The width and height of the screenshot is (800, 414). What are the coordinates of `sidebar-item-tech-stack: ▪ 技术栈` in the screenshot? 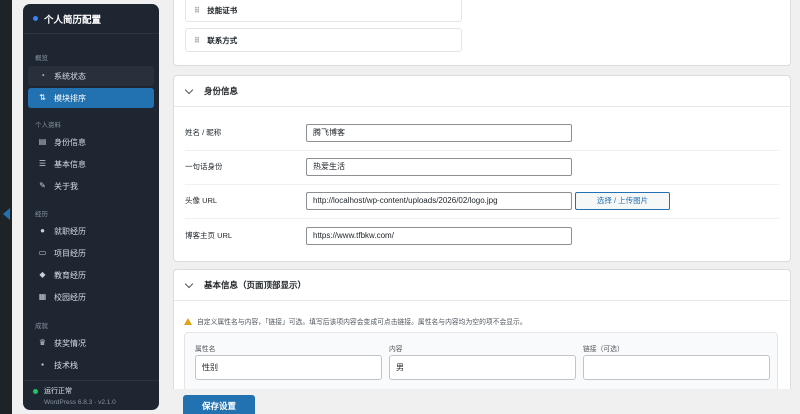 It's located at (91, 365).